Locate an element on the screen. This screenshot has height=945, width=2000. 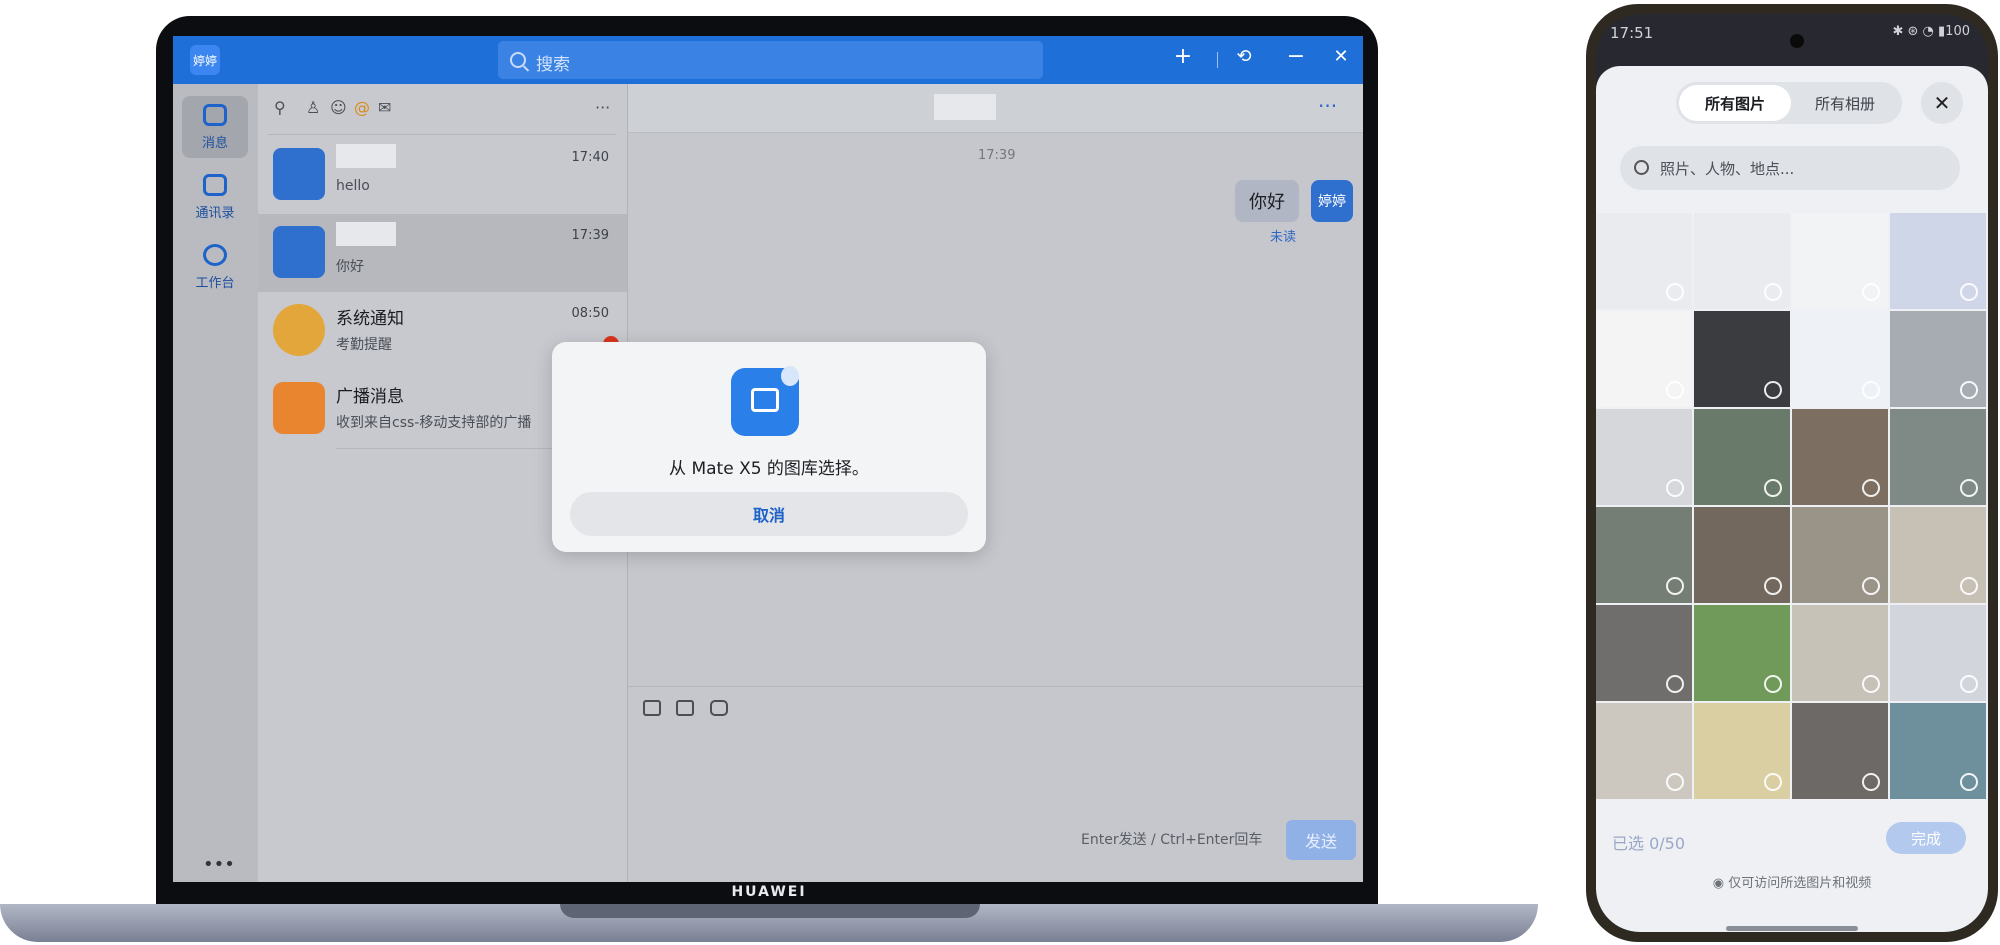
gallery-app-icon is located at coordinates (765, 401).